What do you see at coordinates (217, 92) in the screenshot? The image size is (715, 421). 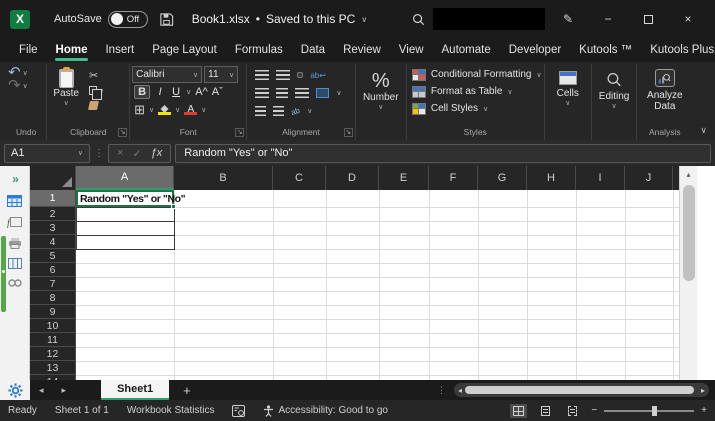 I see `shrink-font-button: Aˇ` at bounding box center [217, 92].